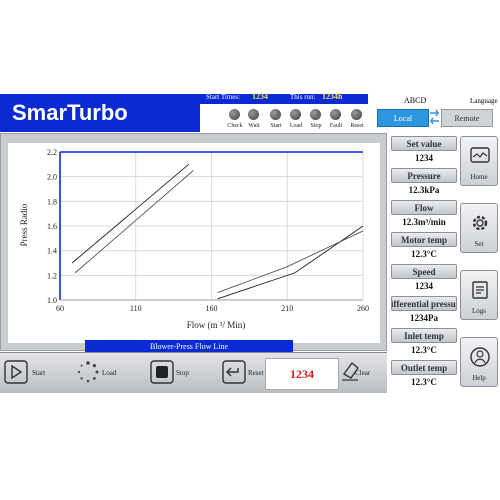 The image size is (500, 500). Describe the element at coordinates (424, 303) in the screenshot. I see `differential-pressure-label: Differential pressure` at that location.